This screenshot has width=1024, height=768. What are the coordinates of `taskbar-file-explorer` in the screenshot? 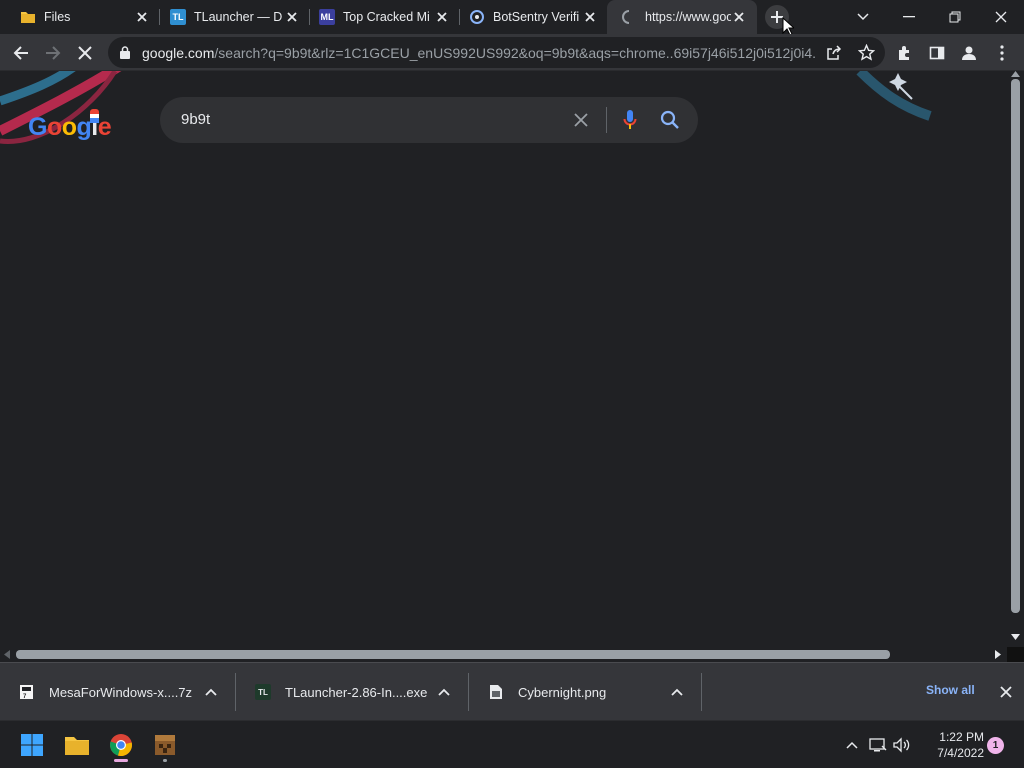 It's located at (77, 745).